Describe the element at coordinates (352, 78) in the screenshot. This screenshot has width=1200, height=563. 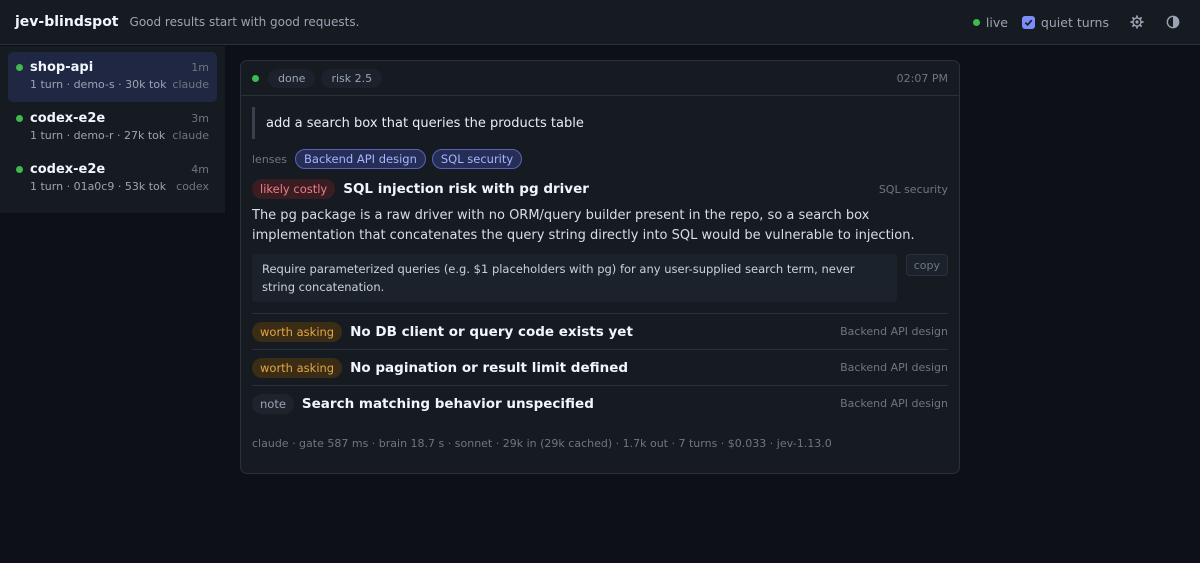
I see `risk-badge: risk 2.5` at that location.